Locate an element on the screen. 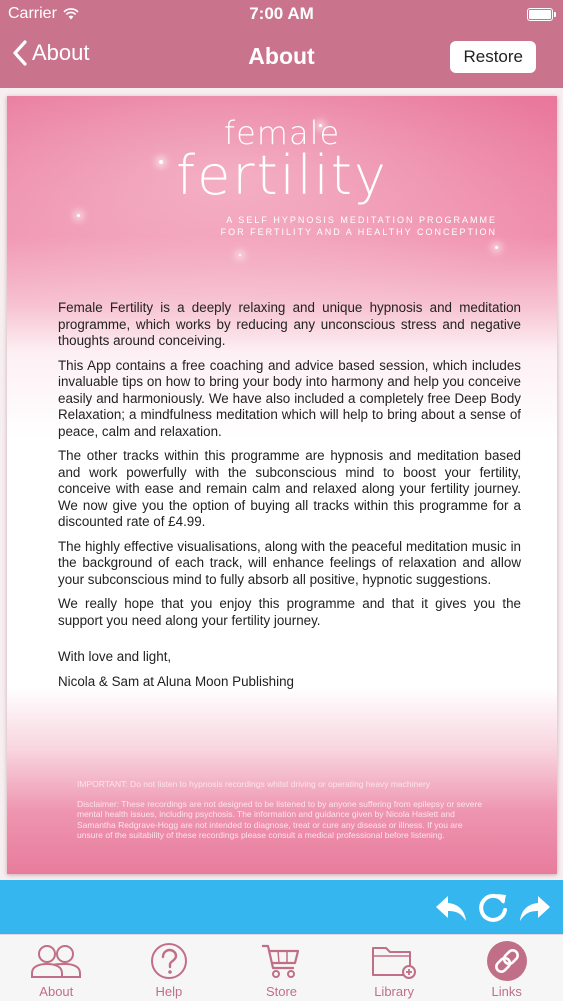 The width and height of the screenshot is (563, 1001). forward-arrow-icon is located at coordinates (535, 908).